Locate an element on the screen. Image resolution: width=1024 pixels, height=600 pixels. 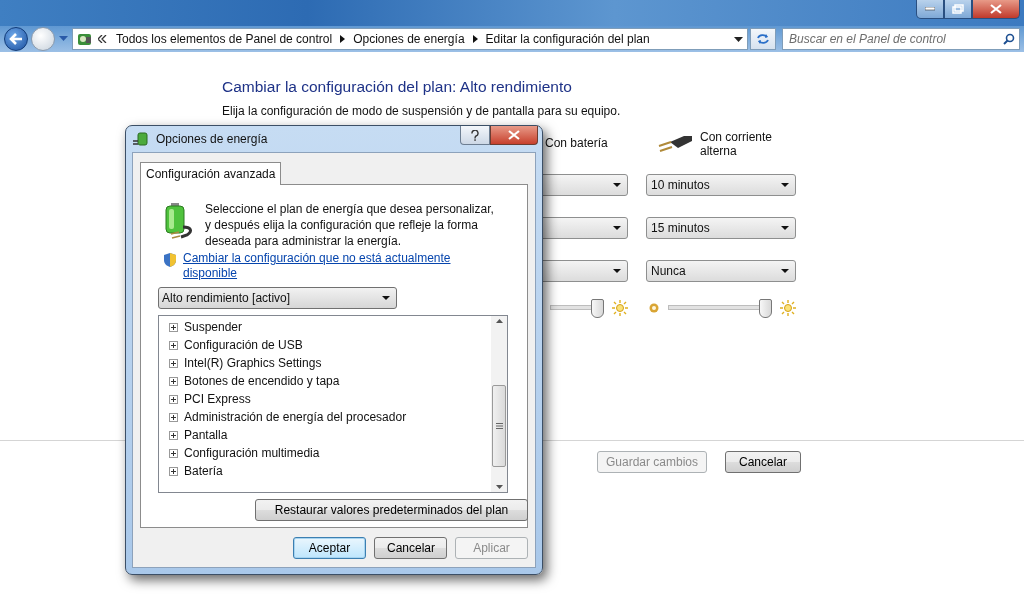
dropdown-value: Nunca is located at coordinates (668, 271).